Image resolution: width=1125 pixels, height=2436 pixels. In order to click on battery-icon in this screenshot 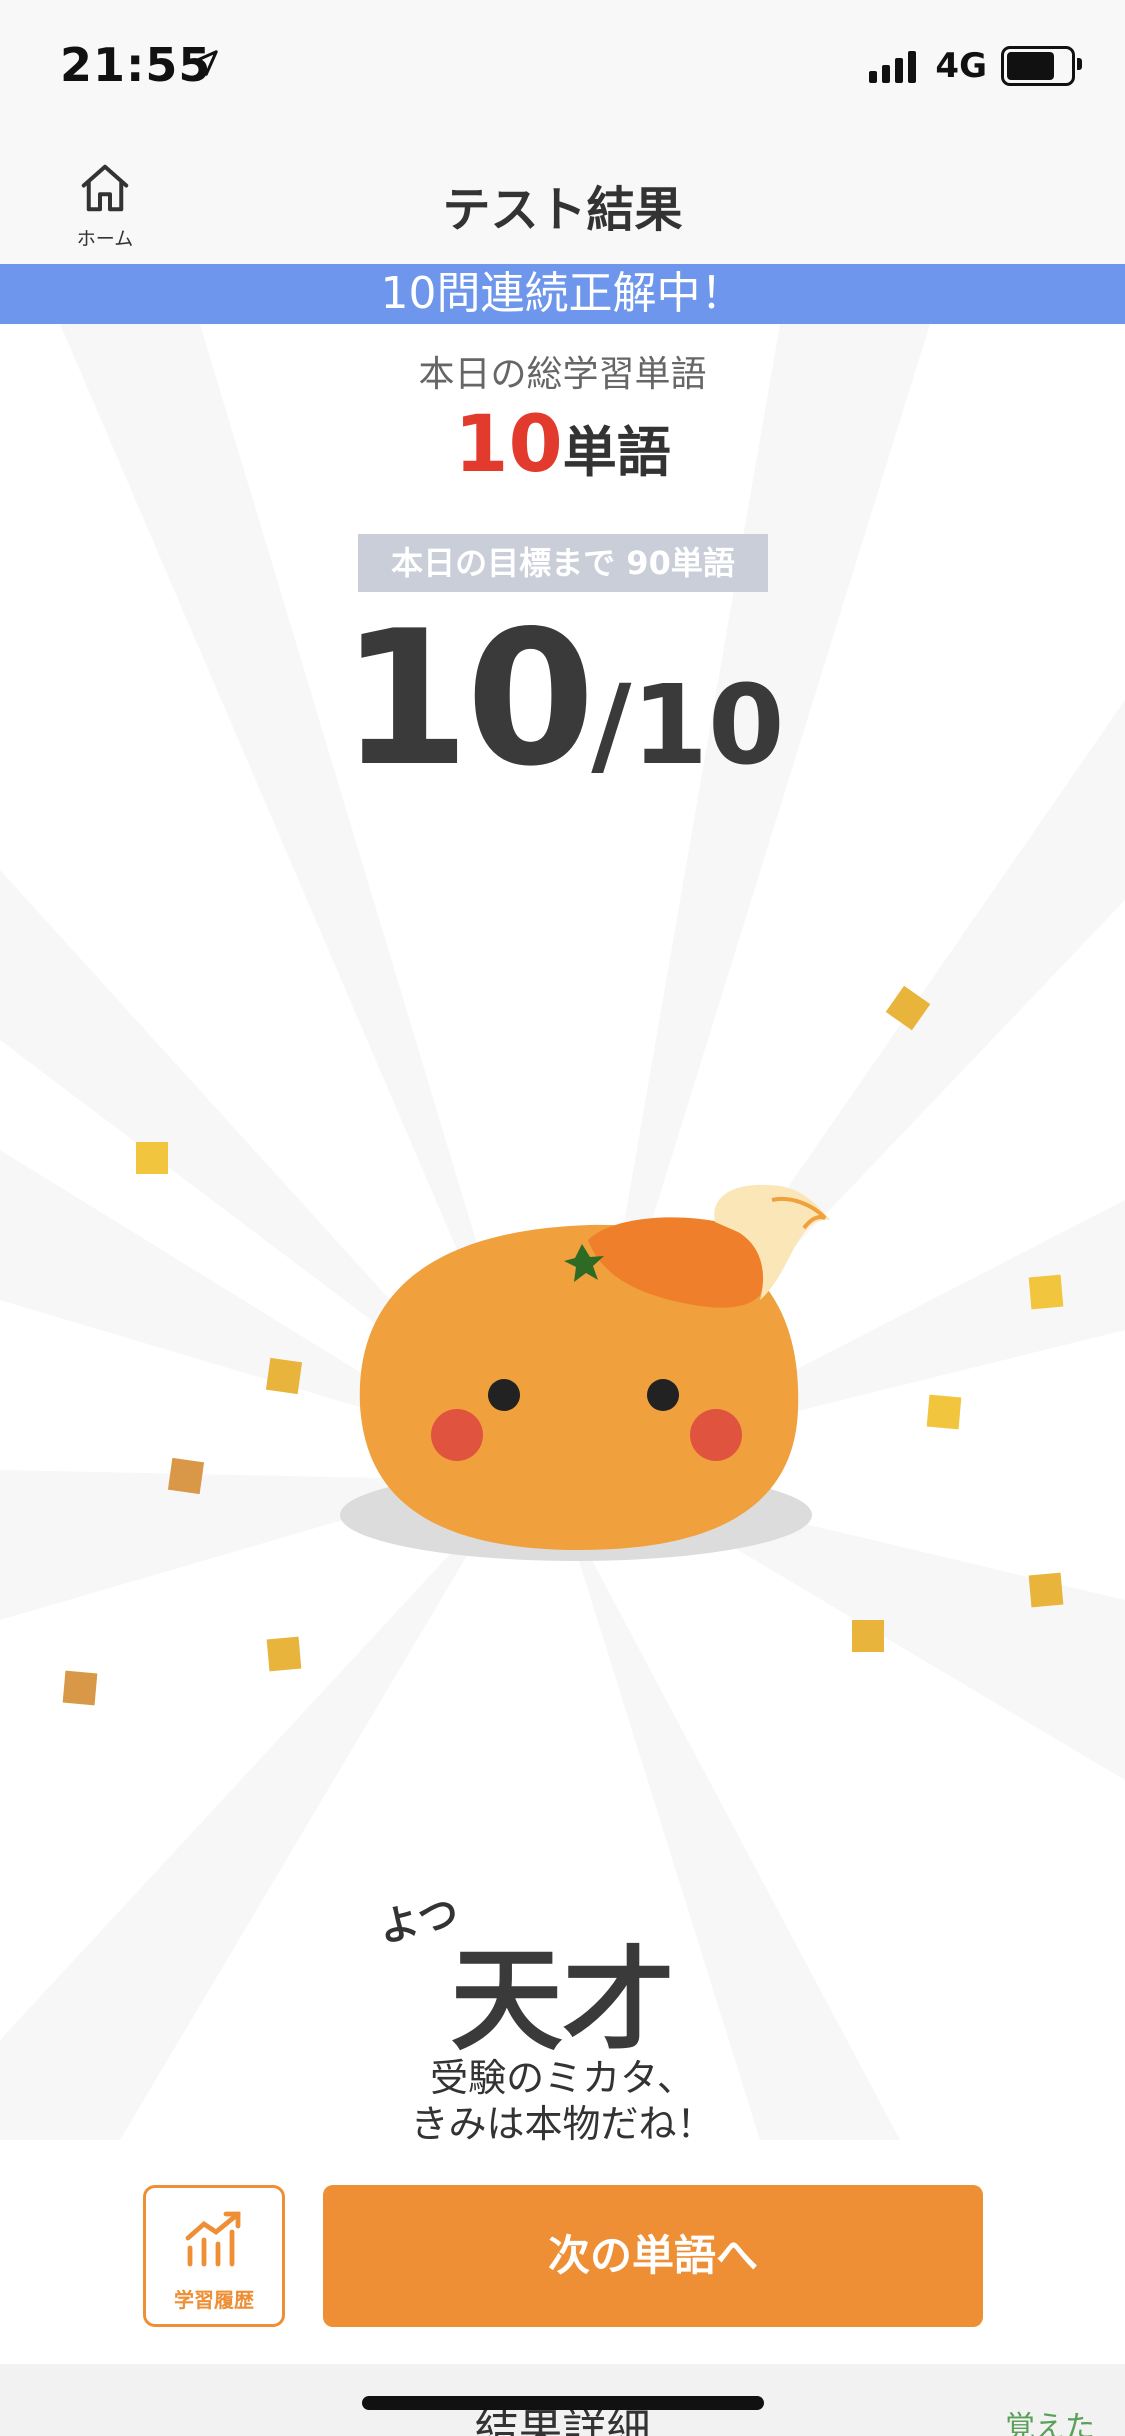, I will do `click(1041, 66)`.